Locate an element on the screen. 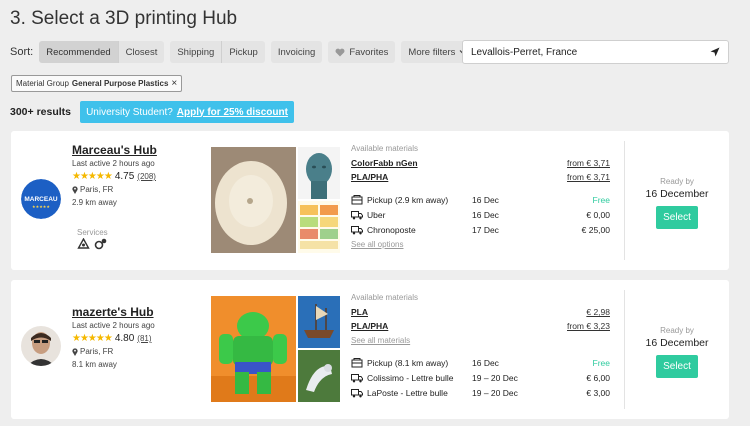  material-row: PLA € 2,98 is located at coordinates (480, 312).